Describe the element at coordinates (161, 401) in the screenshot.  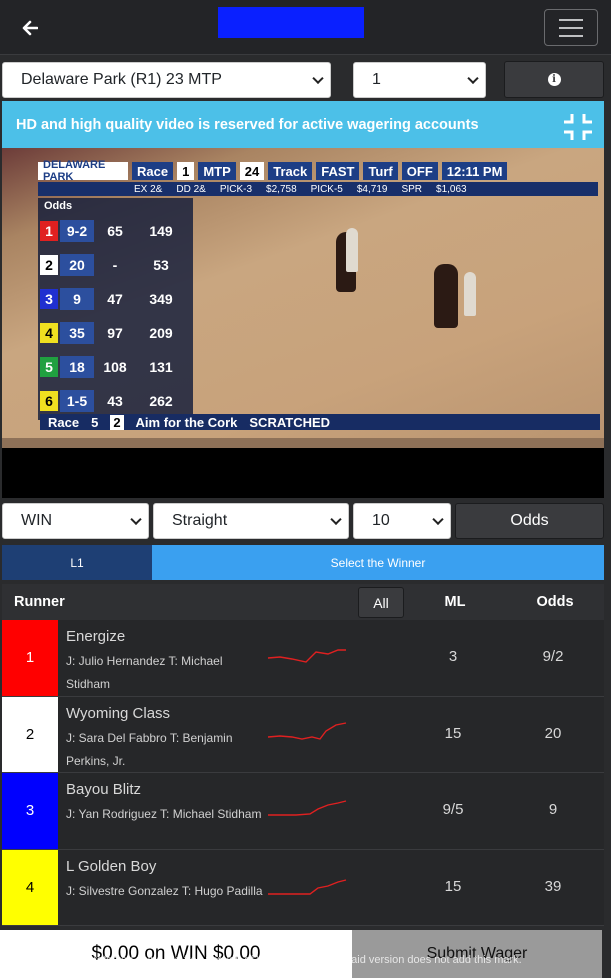
I see `board-dd: 262` at that location.